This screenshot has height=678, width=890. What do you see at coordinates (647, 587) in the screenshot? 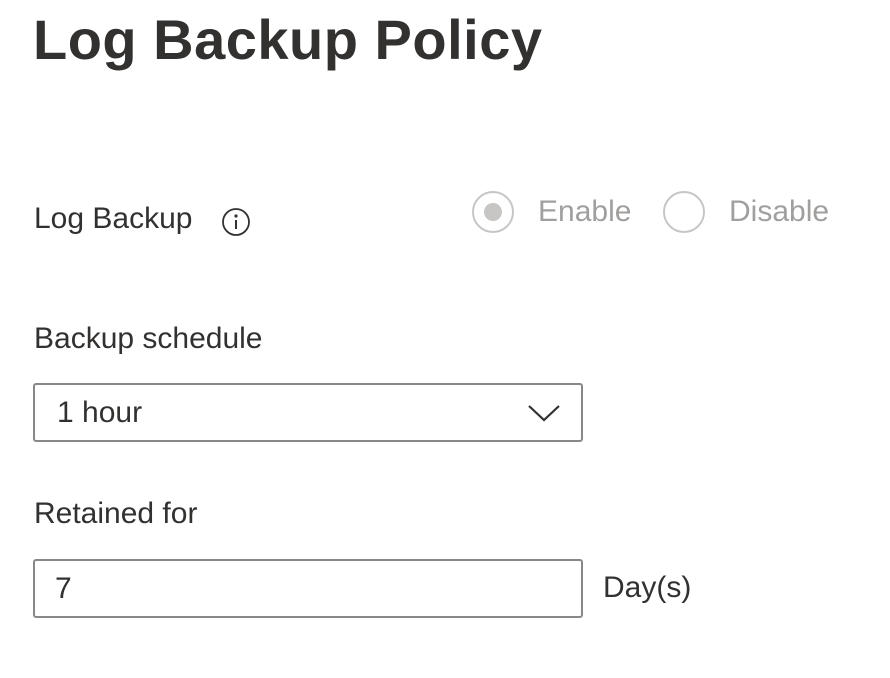
I see `retention-unit-label: Day(s)` at bounding box center [647, 587].